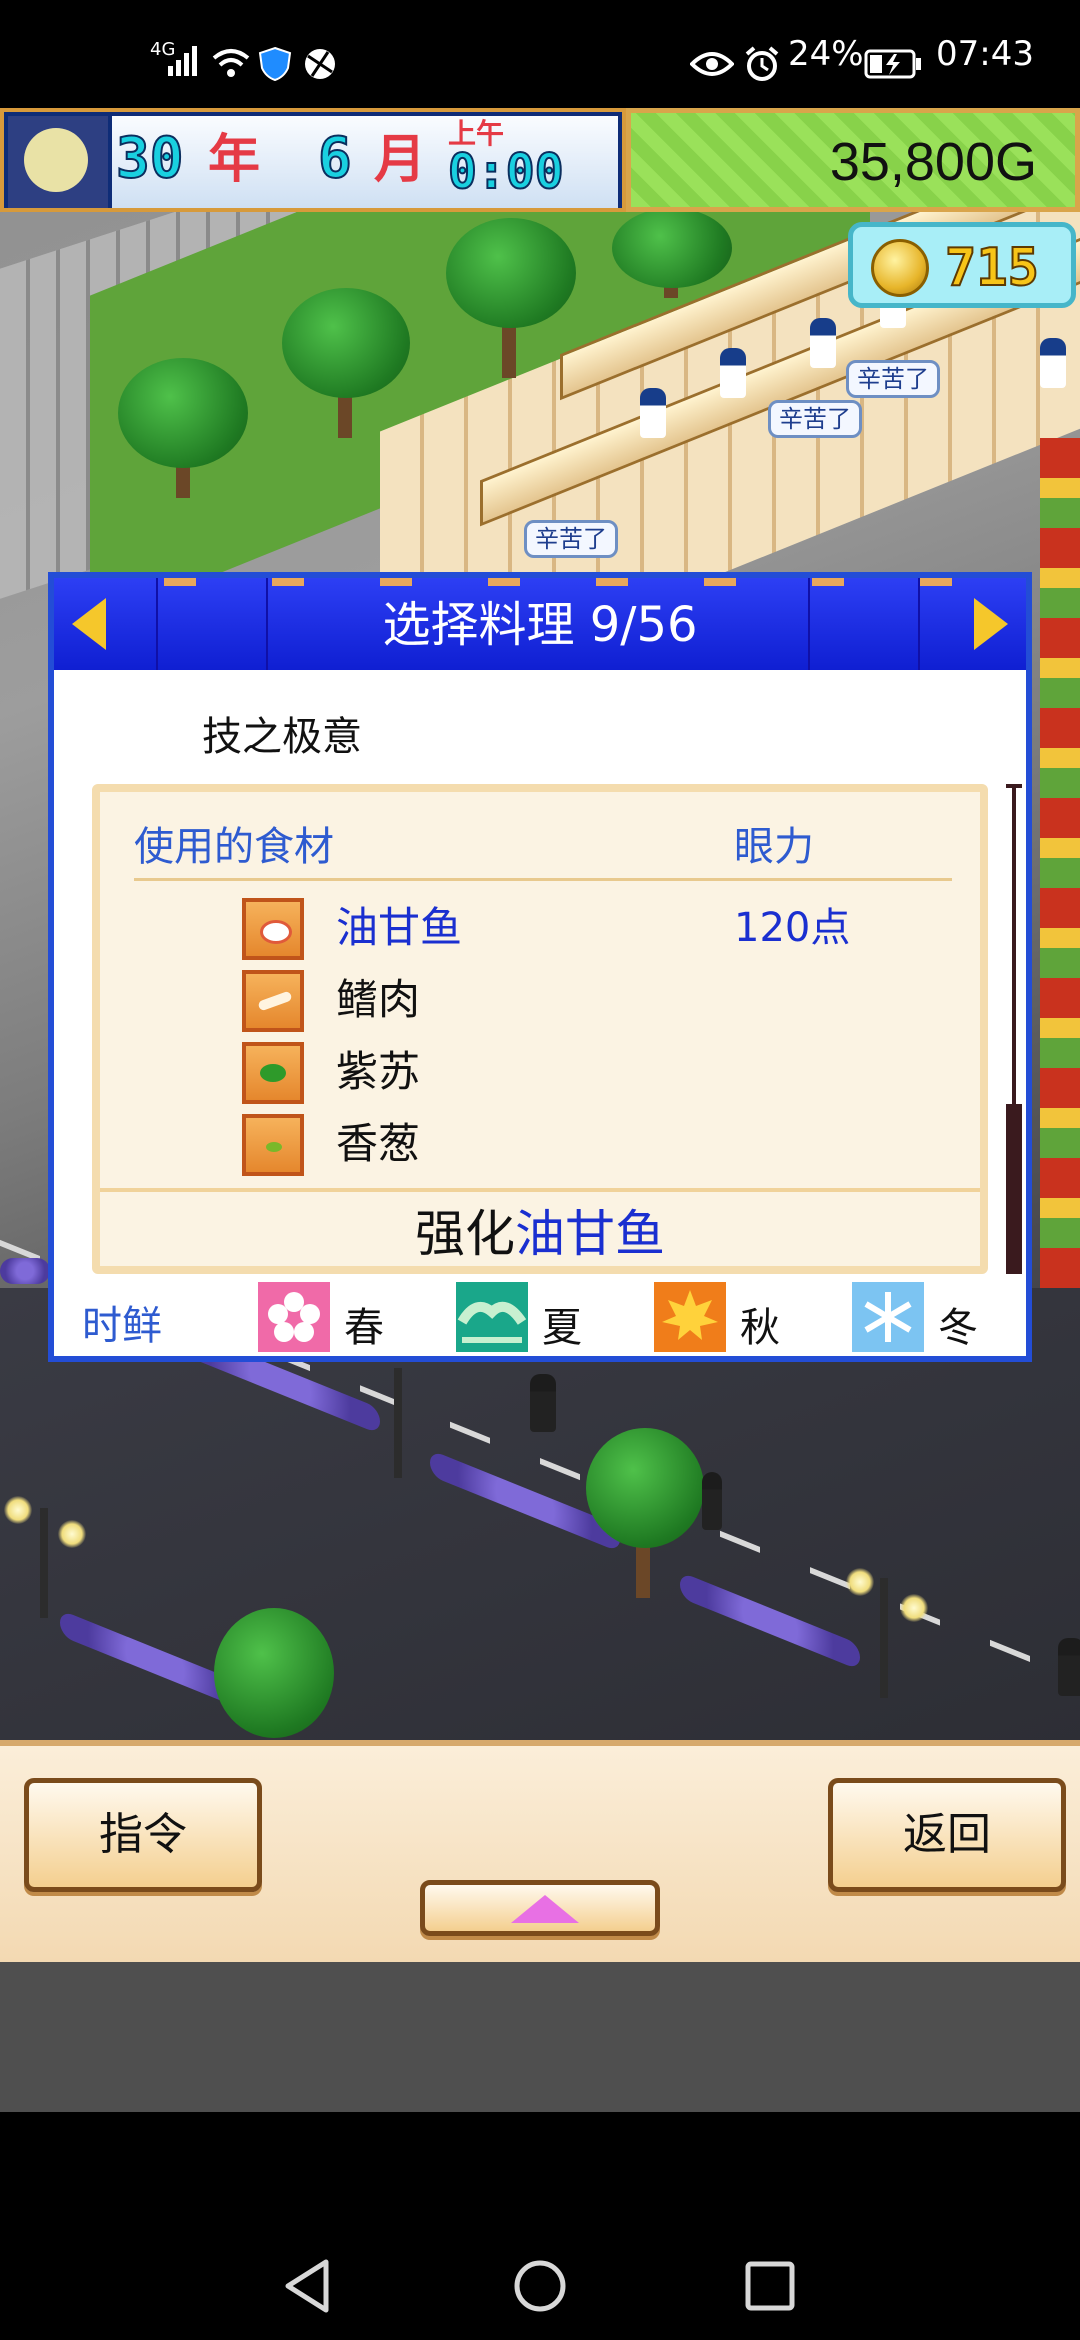 The image size is (1080, 2340). What do you see at coordinates (307, 2286) in the screenshot?
I see `back-nav-icon` at bounding box center [307, 2286].